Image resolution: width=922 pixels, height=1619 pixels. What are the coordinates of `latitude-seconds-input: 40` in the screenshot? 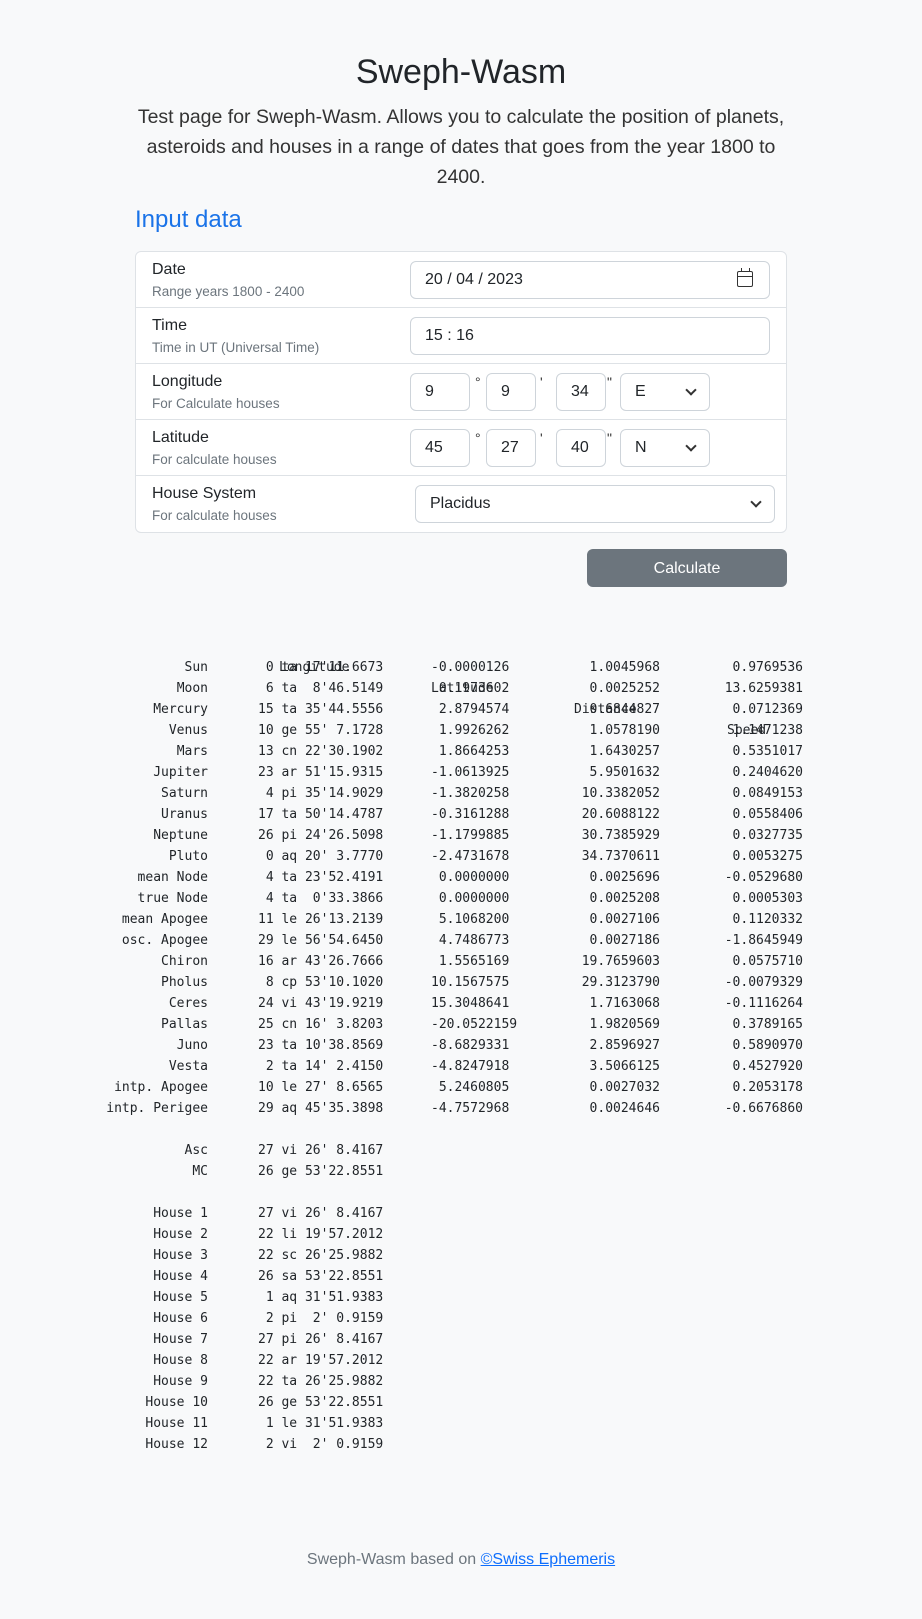 It's located at (581, 448).